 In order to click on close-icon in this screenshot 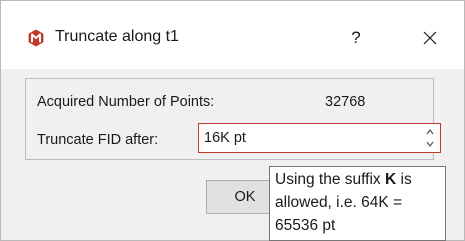, I will do `click(430, 38)`.